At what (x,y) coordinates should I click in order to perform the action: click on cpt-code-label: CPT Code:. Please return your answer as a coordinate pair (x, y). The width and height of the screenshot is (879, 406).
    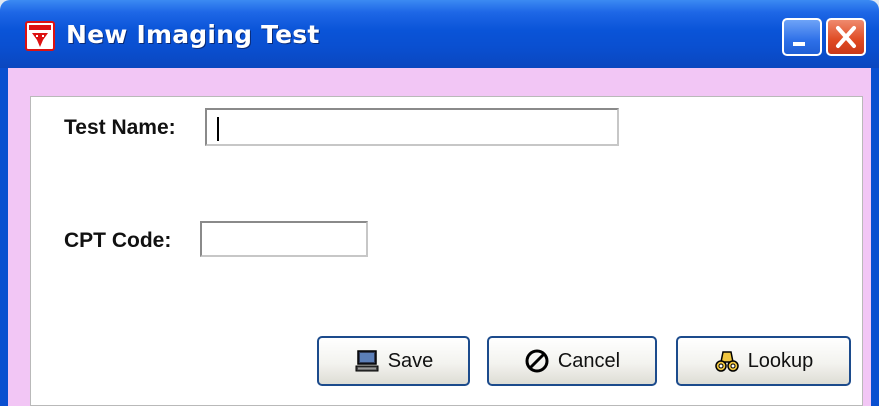
    Looking at the image, I should click on (118, 240).